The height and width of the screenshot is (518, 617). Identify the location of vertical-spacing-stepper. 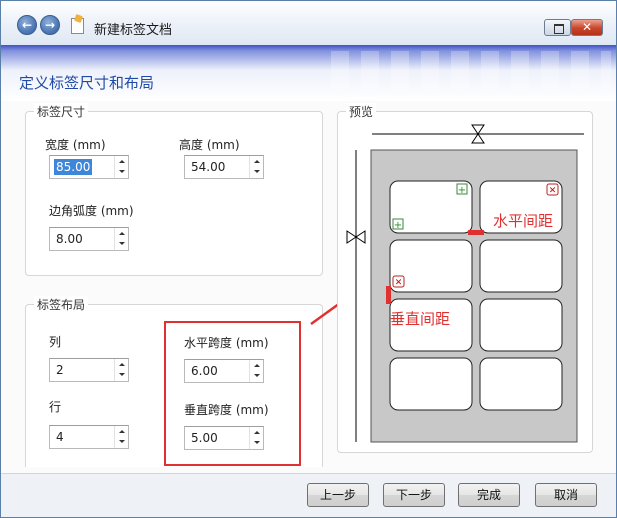
(224, 438).